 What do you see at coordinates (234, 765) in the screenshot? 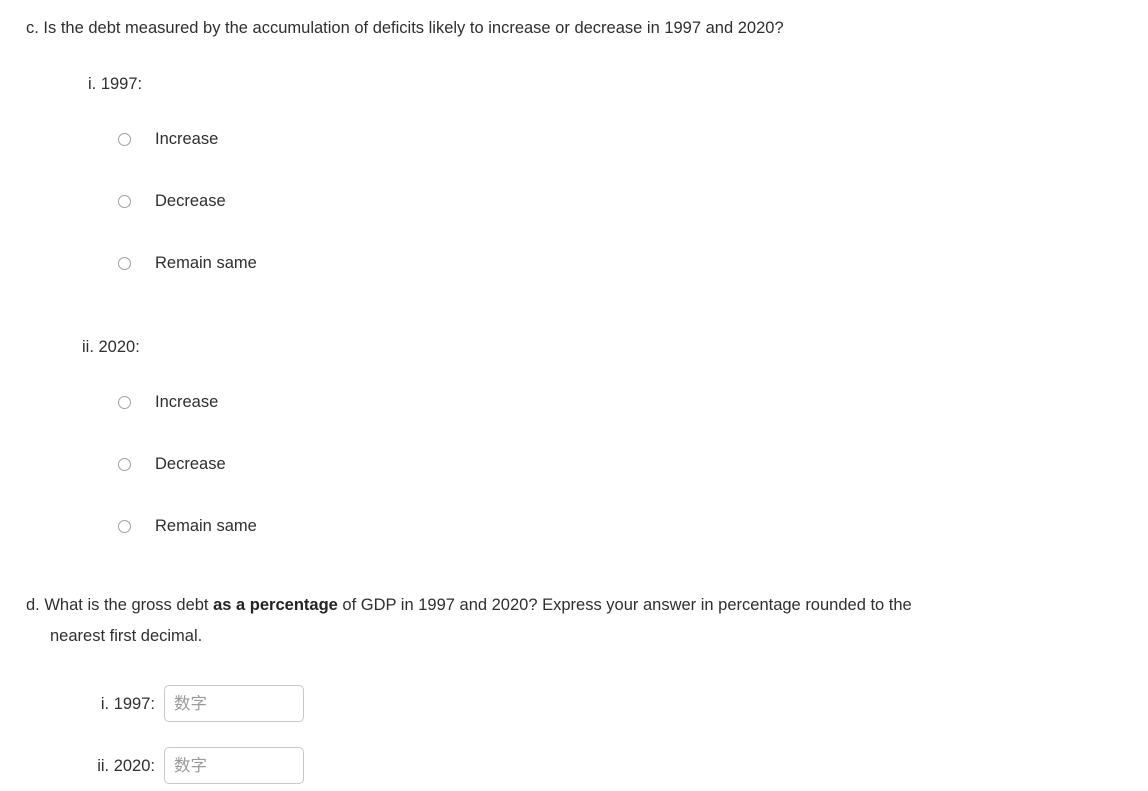
I see `answer-input-2020` at bounding box center [234, 765].